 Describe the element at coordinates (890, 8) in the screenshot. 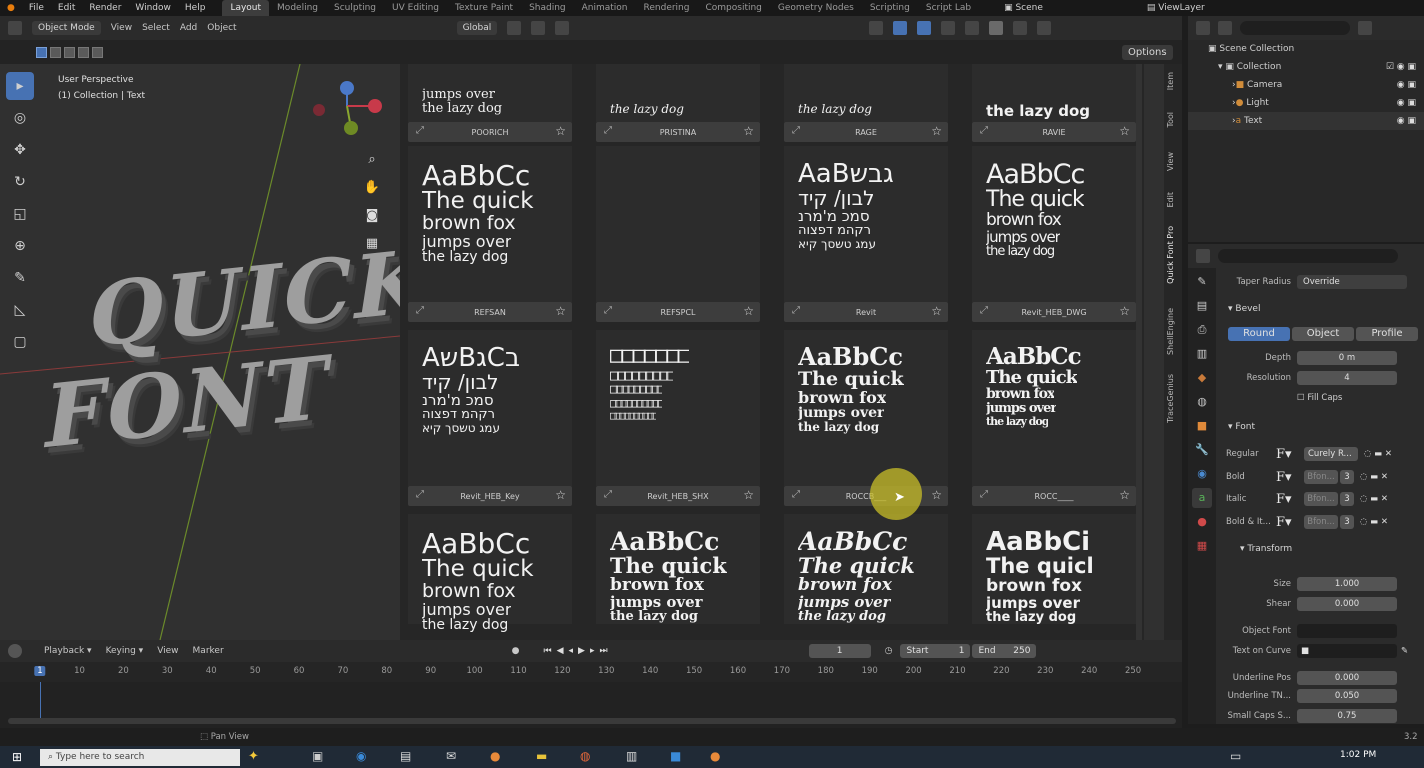

I see `tab-scripting: Scripting` at that location.